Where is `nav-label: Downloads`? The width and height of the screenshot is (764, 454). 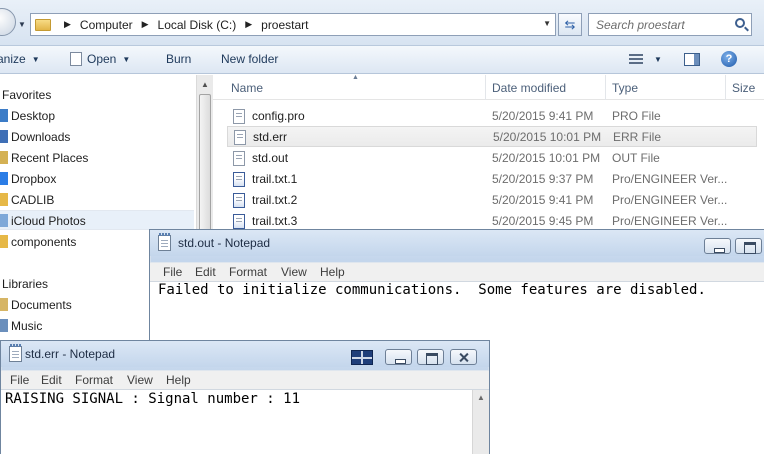 nav-label: Downloads is located at coordinates (41, 137).